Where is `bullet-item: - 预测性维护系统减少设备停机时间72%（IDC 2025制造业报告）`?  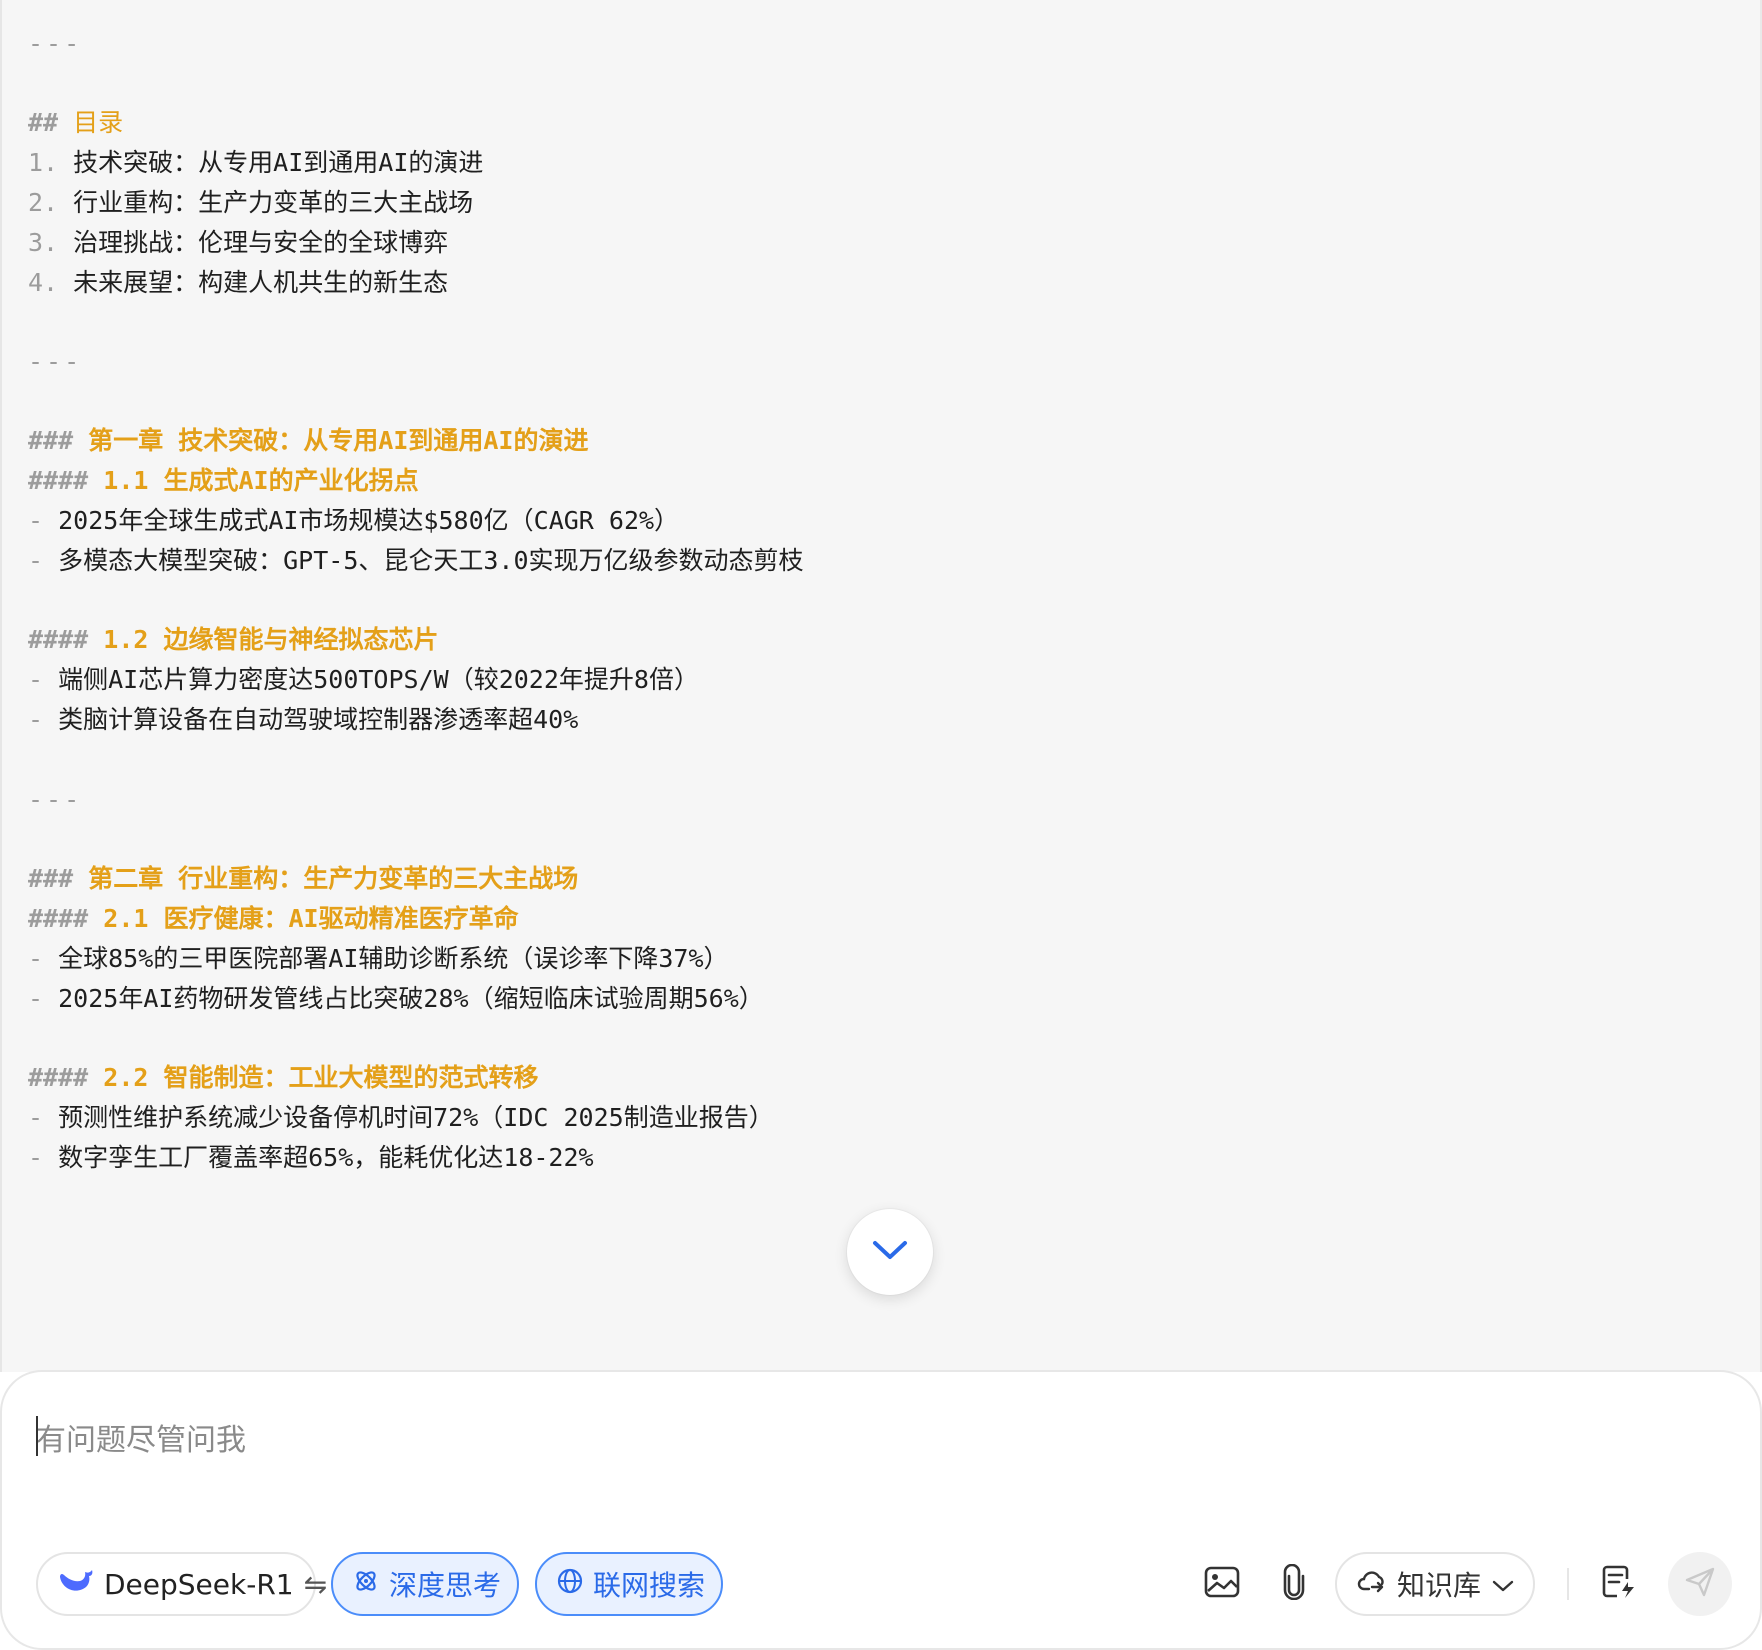 bullet-item: - 预测性维护系统减少设备停机时间72%（IDC 2025制造业报告） is located at coordinates (401, 1118).